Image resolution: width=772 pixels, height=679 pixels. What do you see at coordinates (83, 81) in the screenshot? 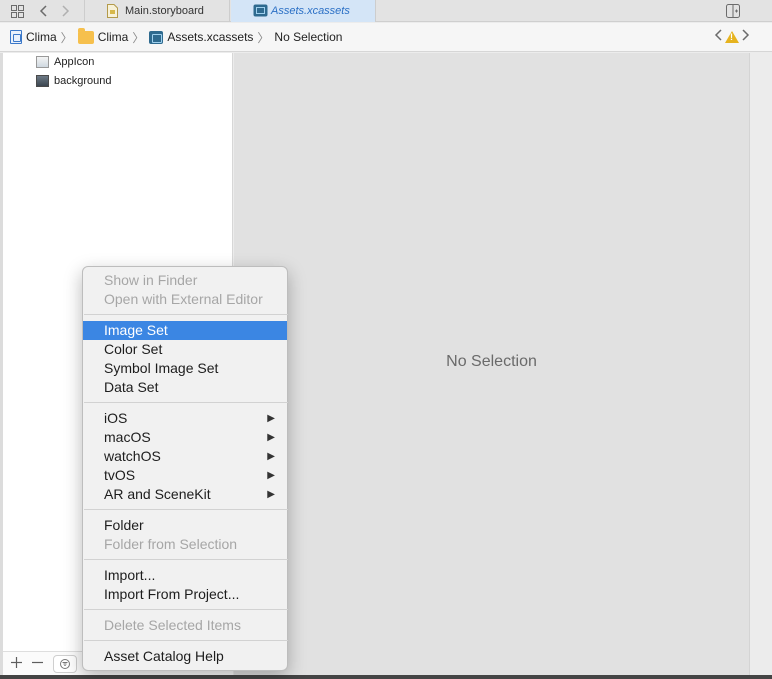
I see `asset-label: background` at bounding box center [83, 81].